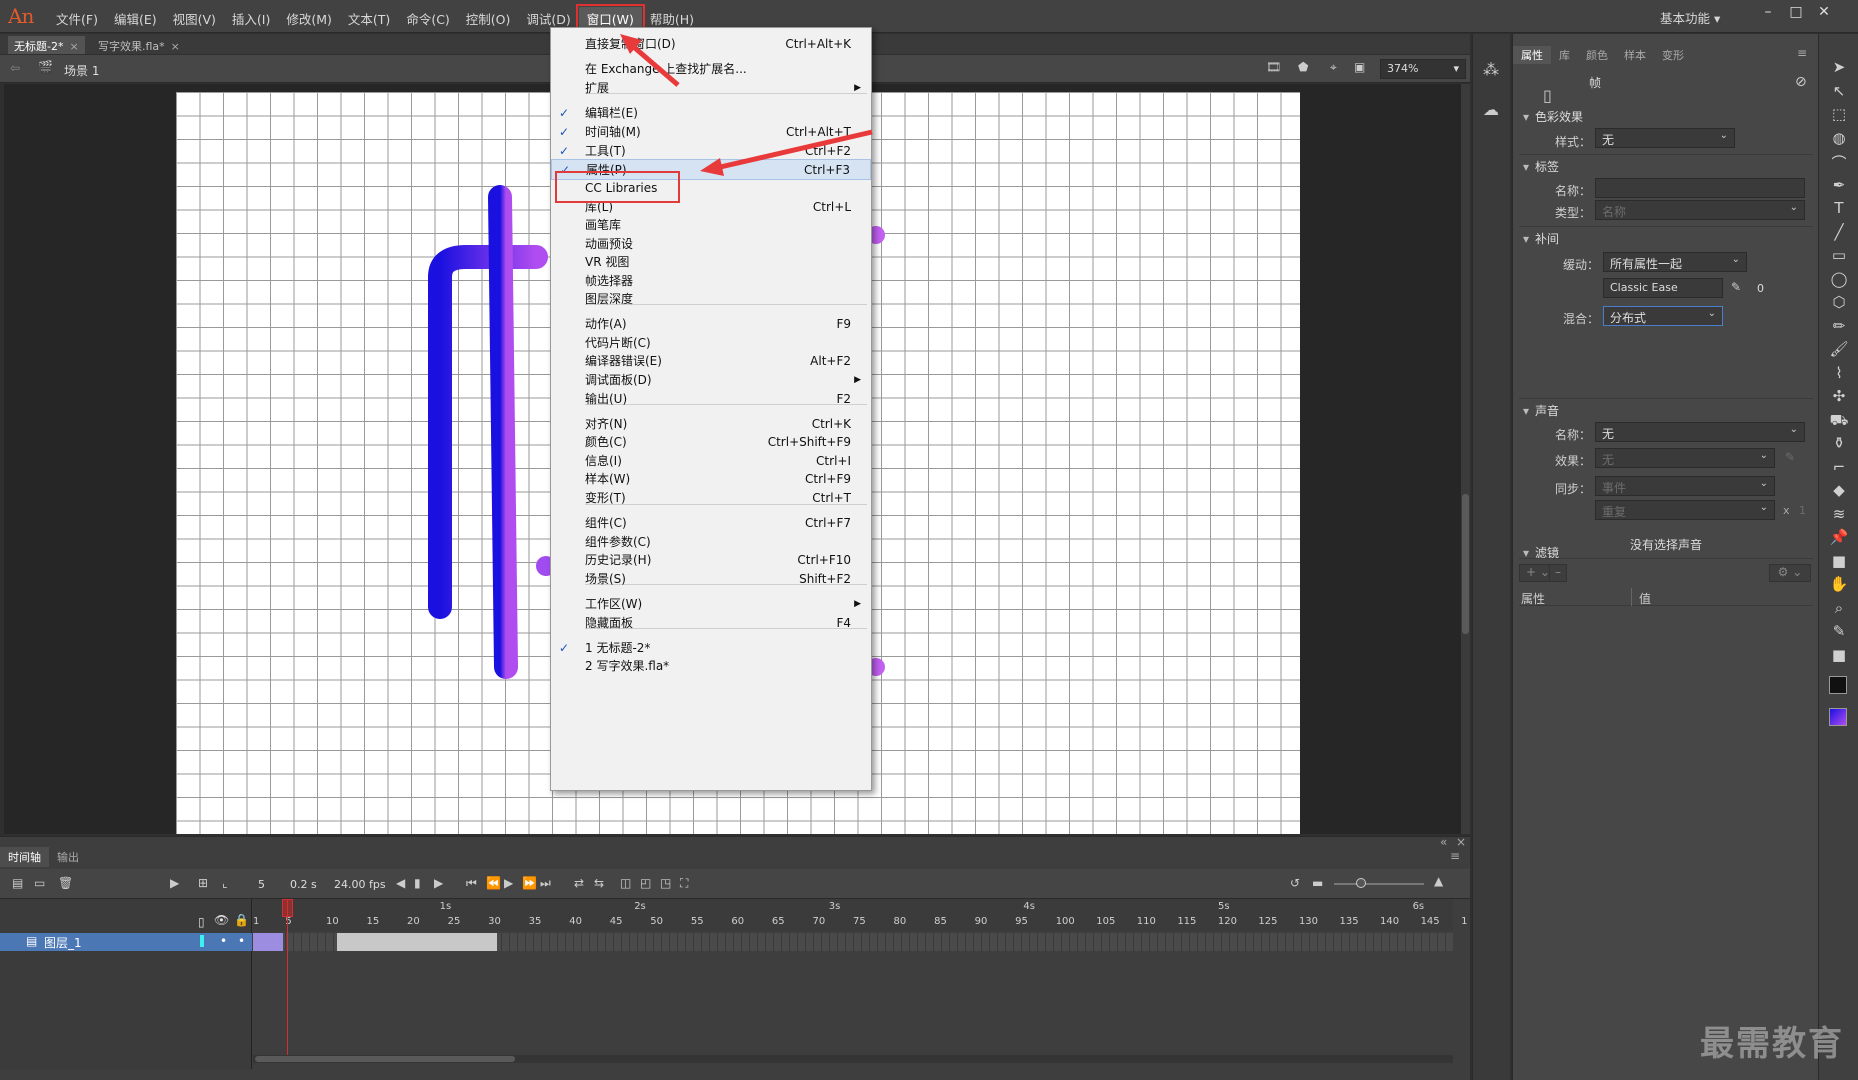 This screenshot has width=1858, height=1080. What do you see at coordinates (529, 883) in the screenshot?
I see `step-forward-icon: ⏩` at bounding box center [529, 883].